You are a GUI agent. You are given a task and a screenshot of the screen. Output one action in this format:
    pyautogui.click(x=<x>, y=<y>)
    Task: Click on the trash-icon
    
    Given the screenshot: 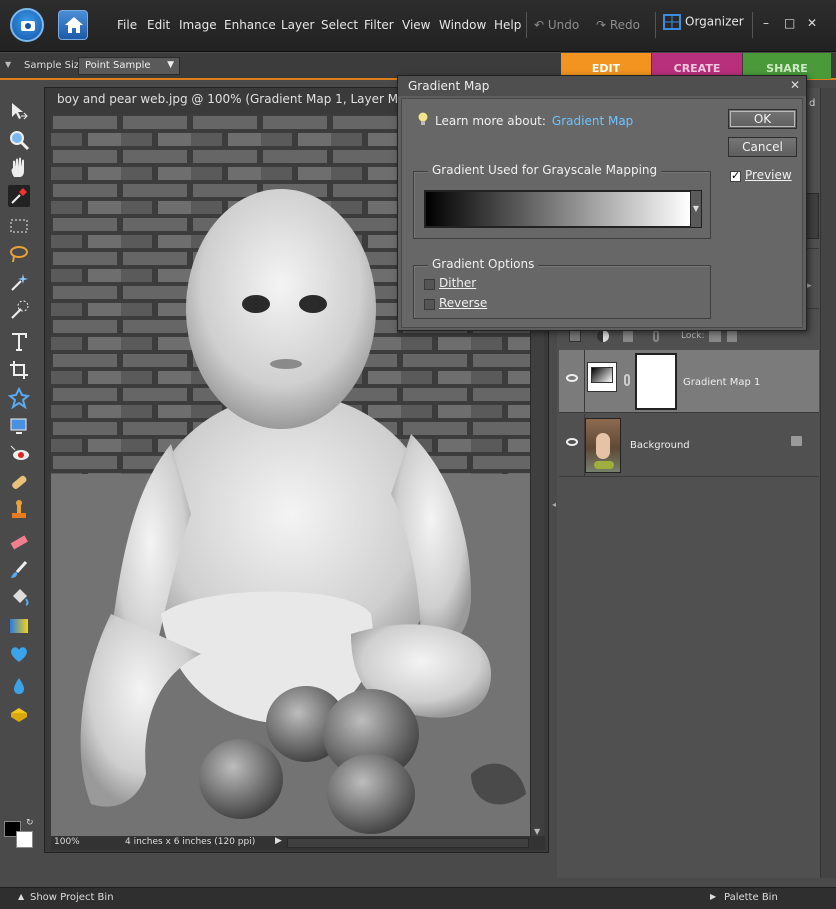 What is the action you would take?
    pyautogui.click(x=628, y=336)
    